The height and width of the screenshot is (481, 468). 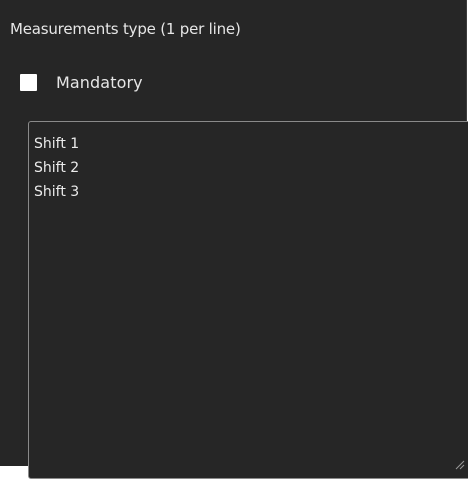 What do you see at coordinates (57, 192) in the screenshot?
I see `measurement-line: Shift 3` at bounding box center [57, 192].